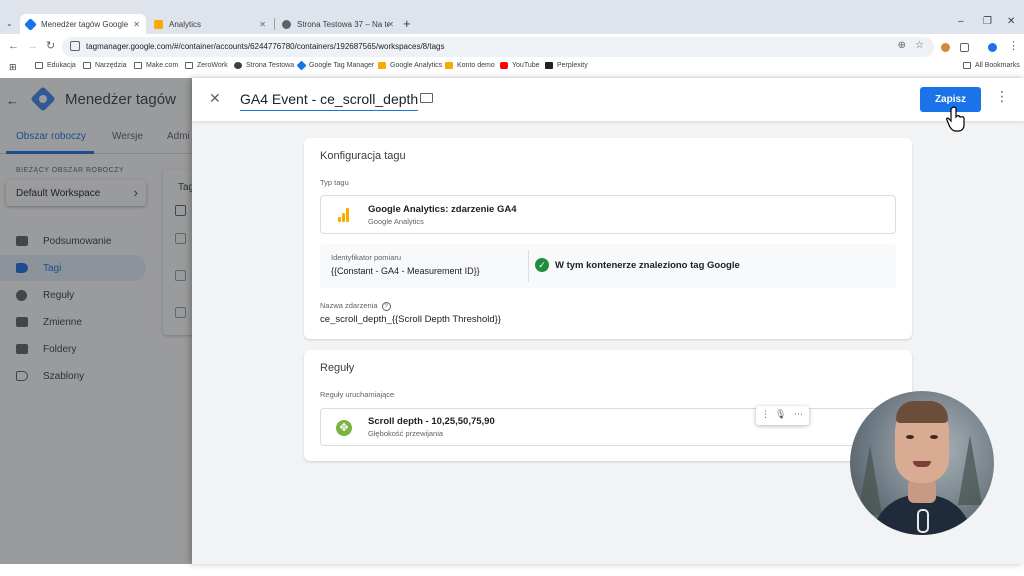  Describe the element at coordinates (798, 414) in the screenshot. I see `more-icon: ⋯` at that location.